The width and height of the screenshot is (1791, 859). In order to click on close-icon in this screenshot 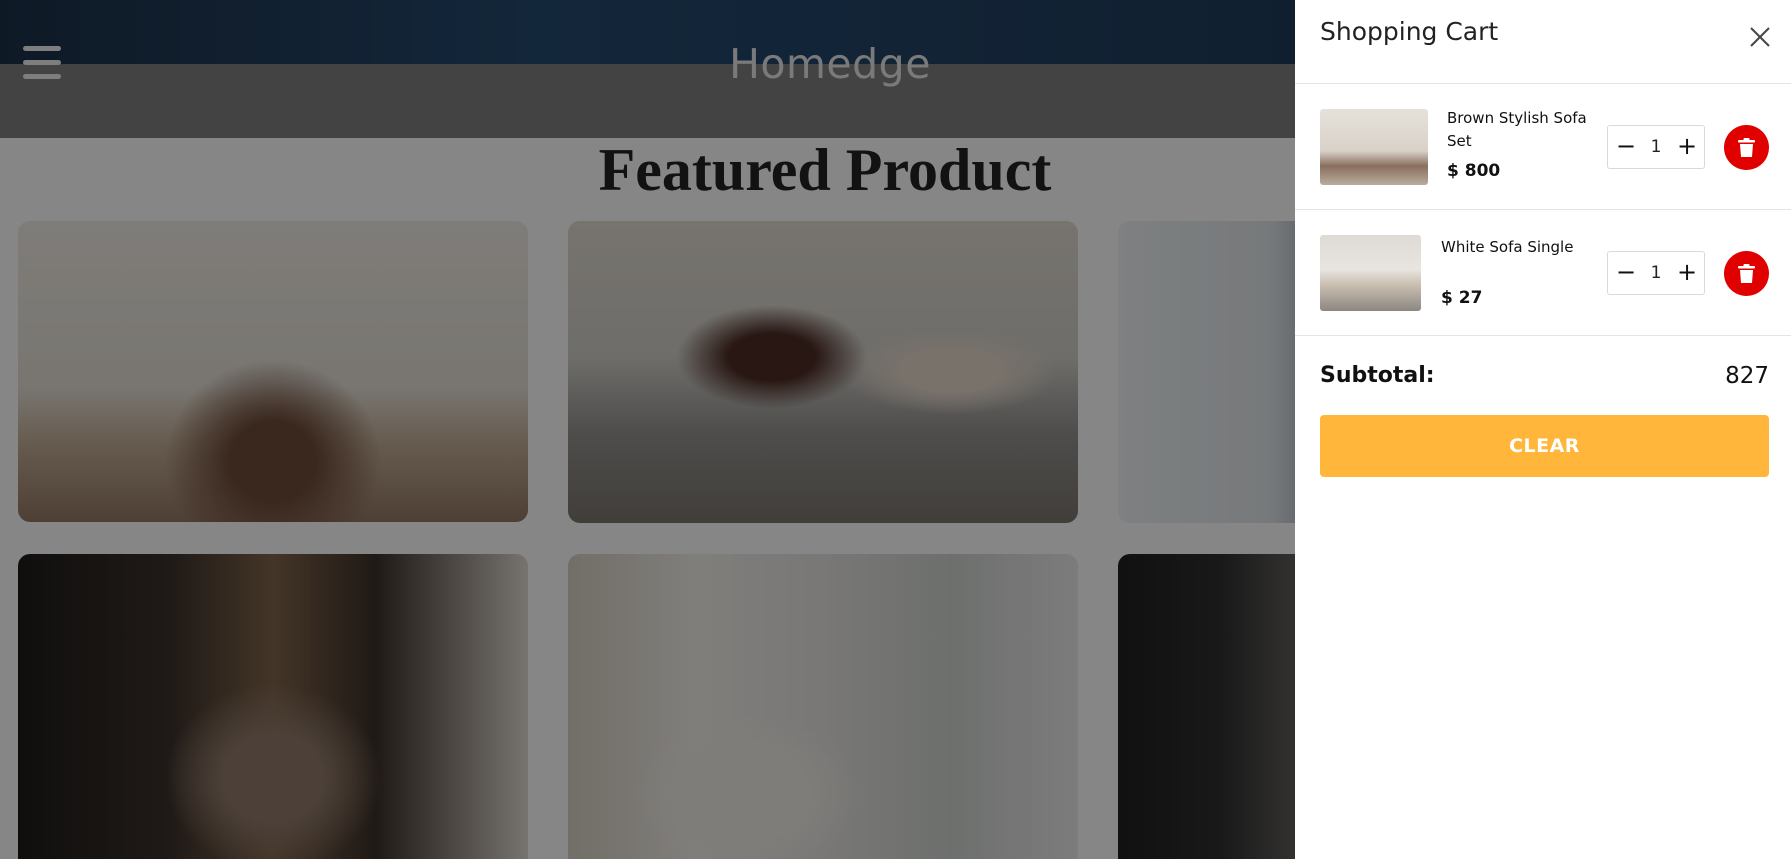, I will do `click(1760, 37)`.